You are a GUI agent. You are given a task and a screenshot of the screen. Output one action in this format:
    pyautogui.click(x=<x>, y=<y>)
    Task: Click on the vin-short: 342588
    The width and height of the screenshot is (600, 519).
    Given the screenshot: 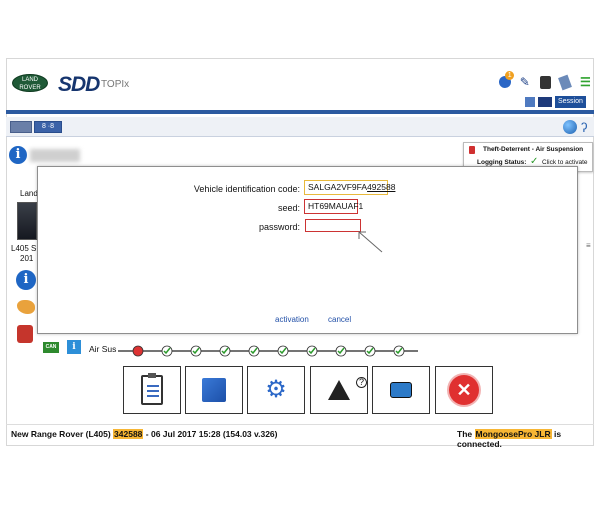 What is the action you would take?
    pyautogui.click(x=128, y=434)
    